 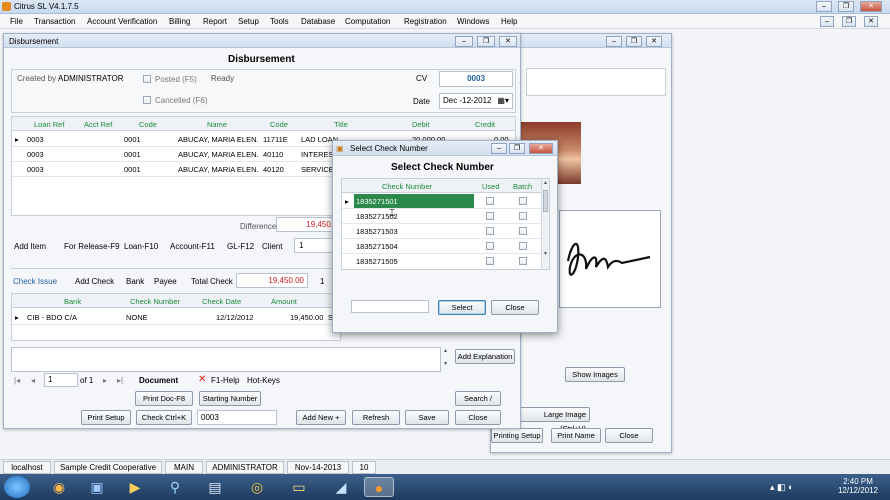 I want to click on first-page-icon: |◂, so click(x=17, y=380).